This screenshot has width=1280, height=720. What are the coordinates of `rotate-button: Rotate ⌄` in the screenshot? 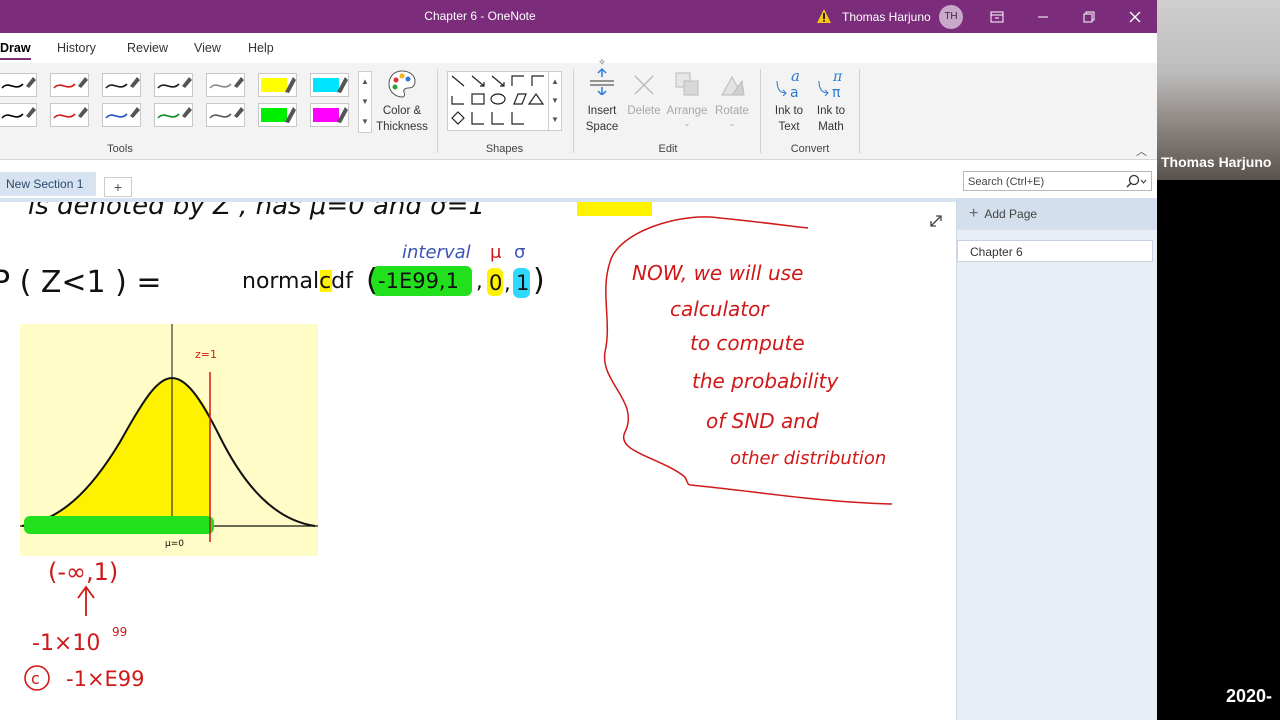 It's located at (732, 104).